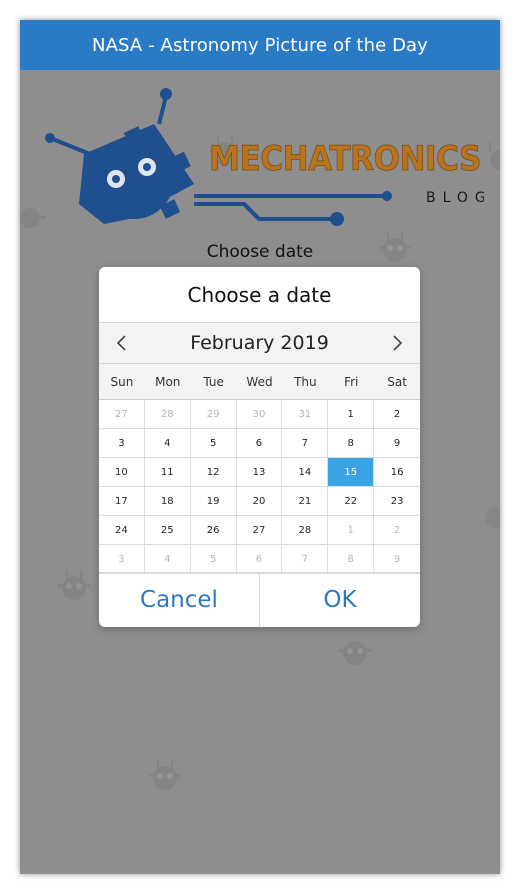 The image size is (520, 894). What do you see at coordinates (259, 295) in the screenshot?
I see `dialog-title: Choose a date` at bounding box center [259, 295].